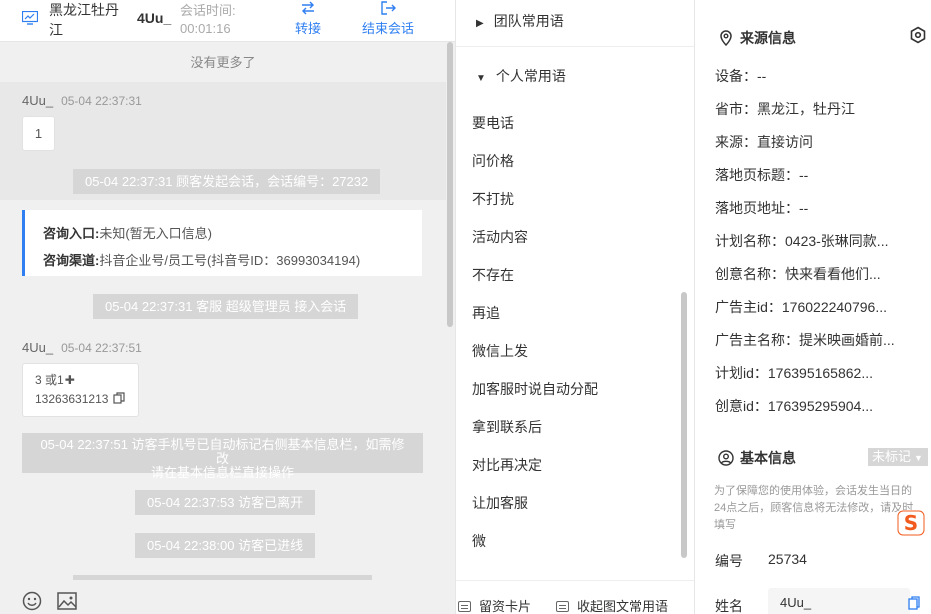 The width and height of the screenshot is (931, 614). I want to click on phrases-scrollbar, so click(684, 425).